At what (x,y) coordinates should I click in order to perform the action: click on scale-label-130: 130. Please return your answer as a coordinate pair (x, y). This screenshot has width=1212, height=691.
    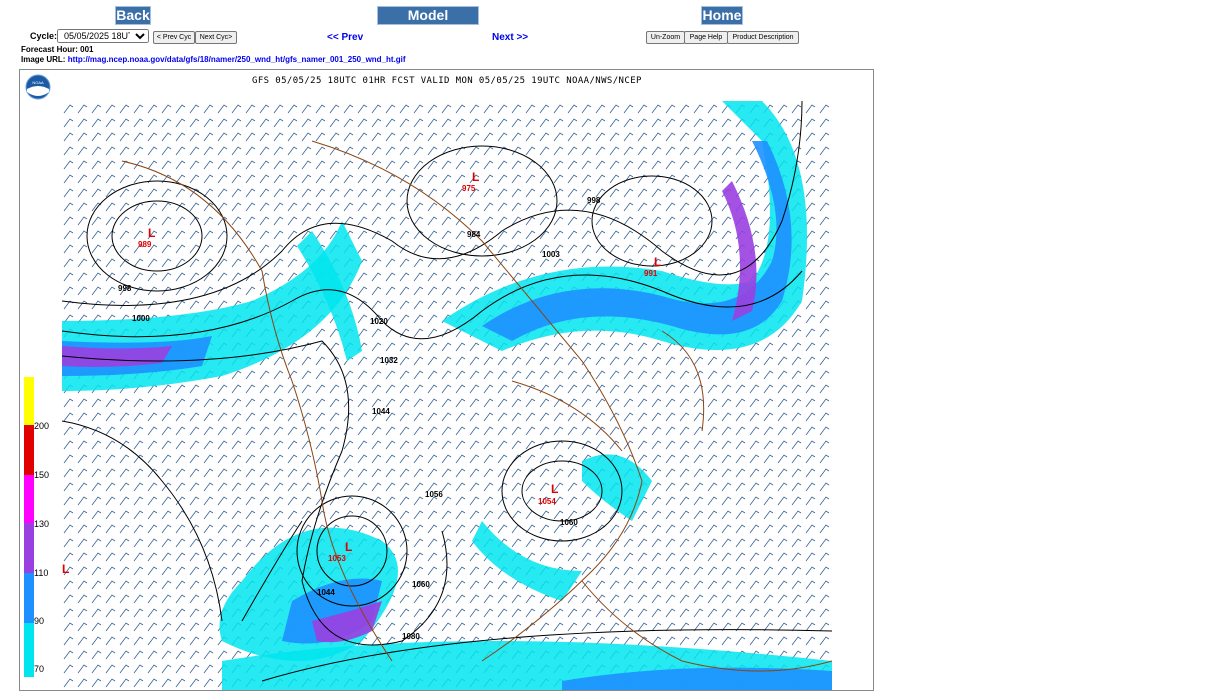
    Looking at the image, I should click on (42, 524).